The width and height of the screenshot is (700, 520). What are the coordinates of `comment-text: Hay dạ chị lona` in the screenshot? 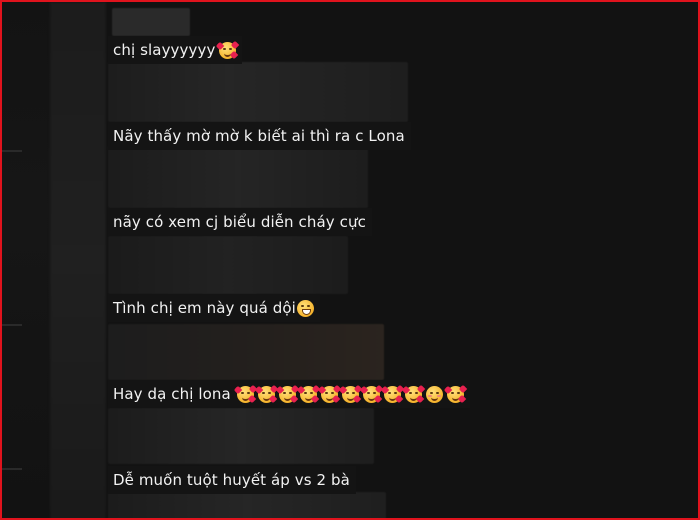 It's located at (172, 394).